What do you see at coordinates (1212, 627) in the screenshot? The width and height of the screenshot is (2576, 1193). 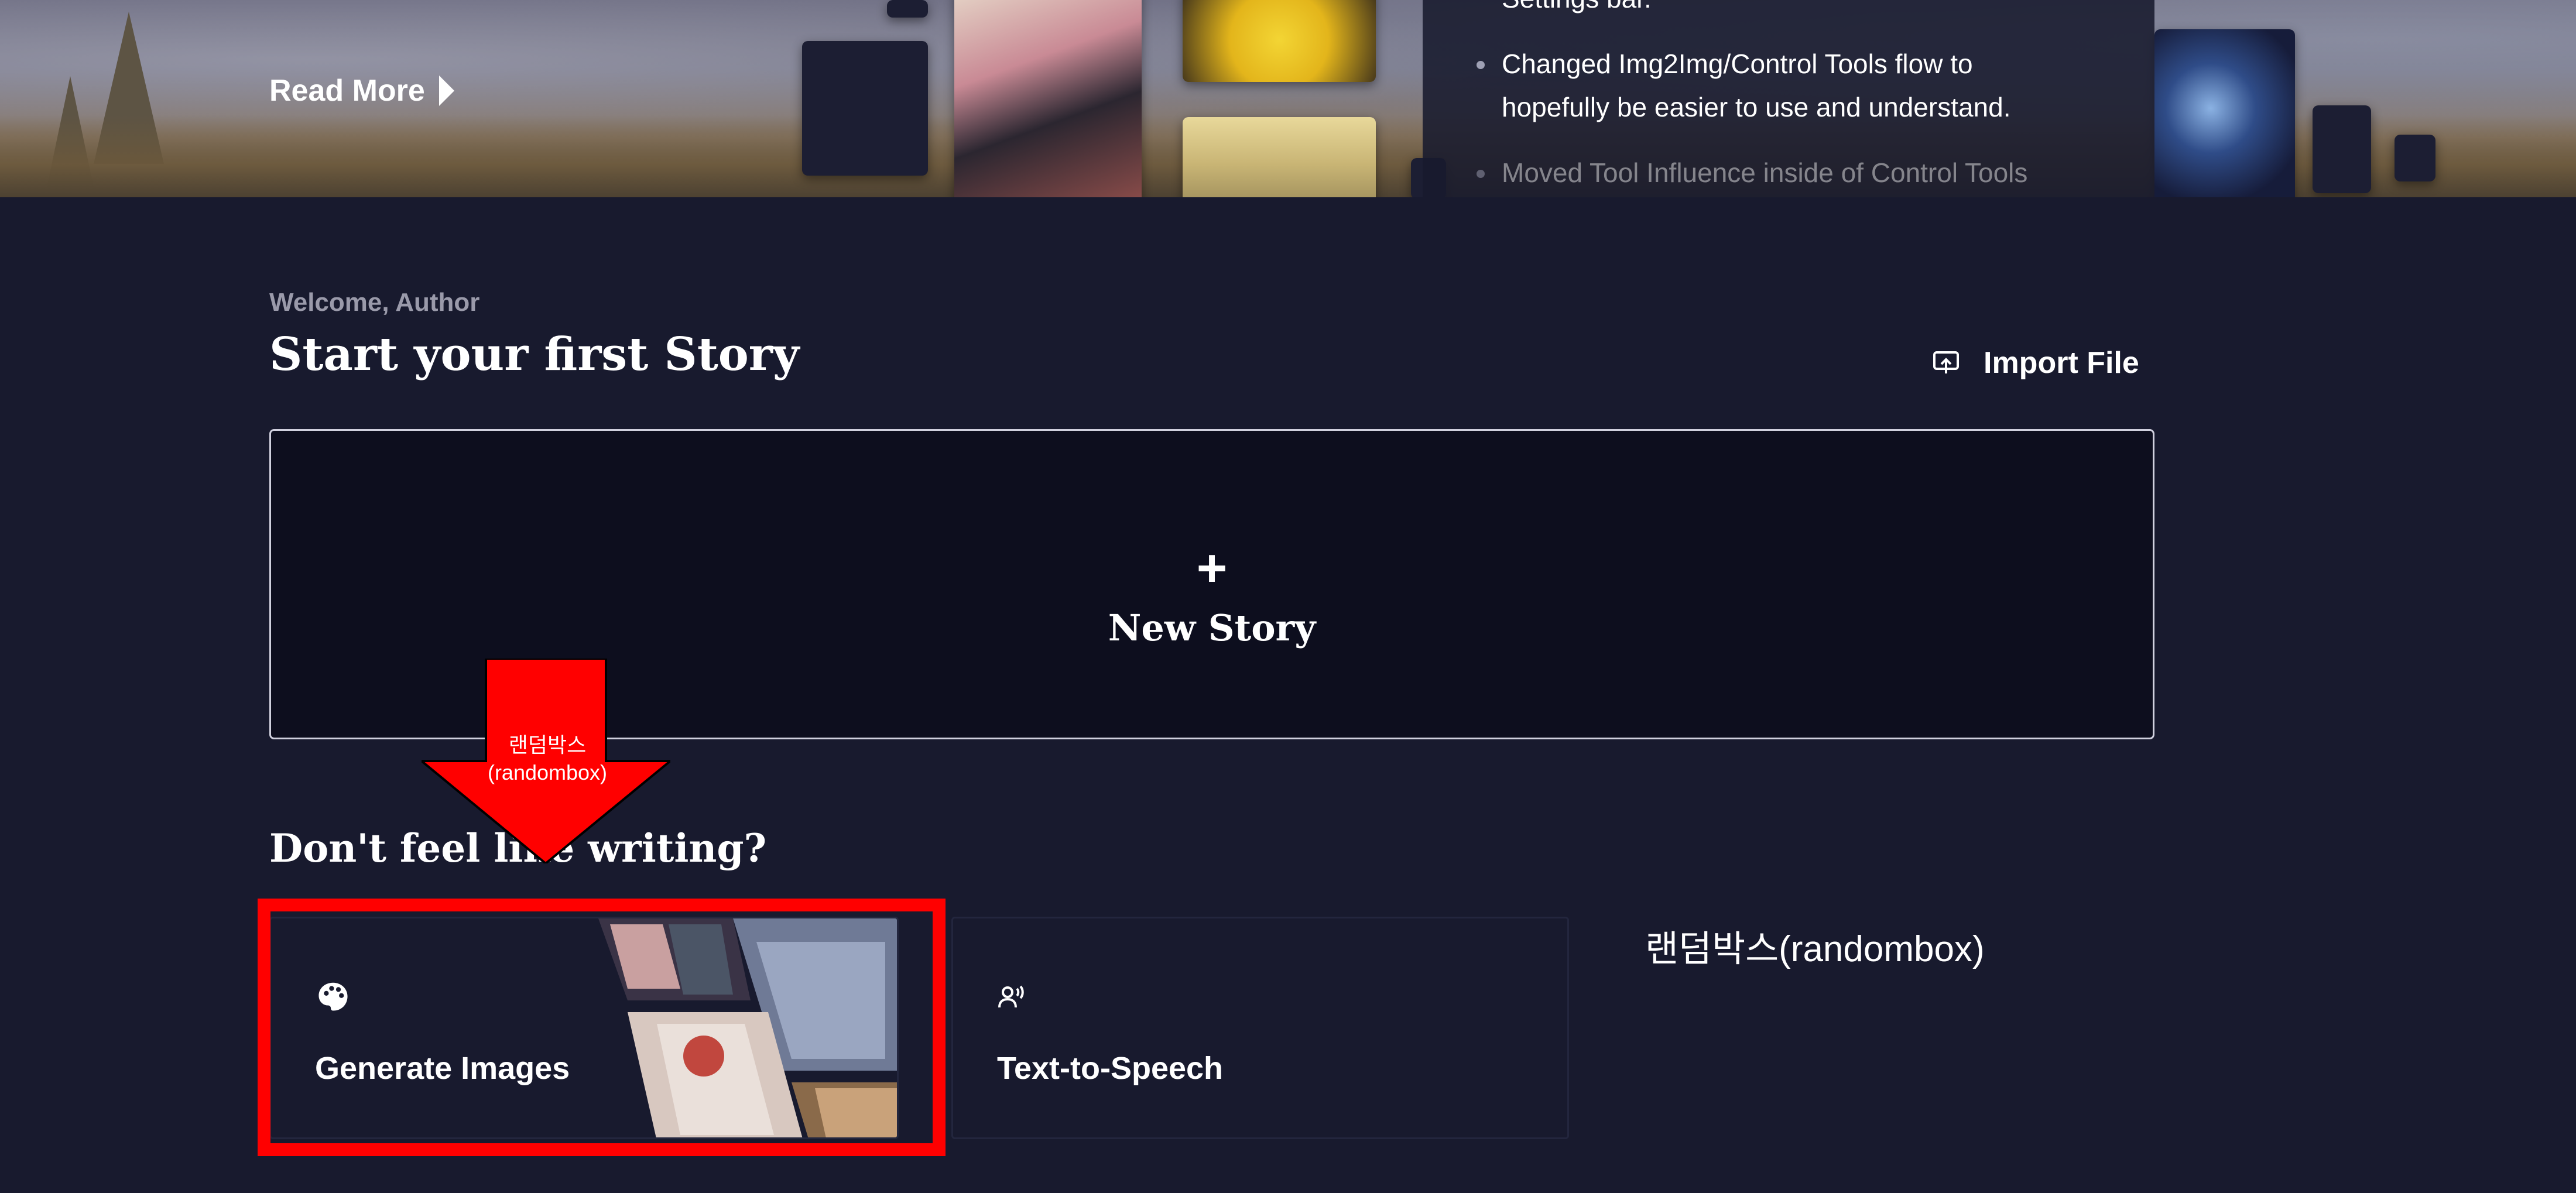 I see `new-story-label: New Story` at bounding box center [1212, 627].